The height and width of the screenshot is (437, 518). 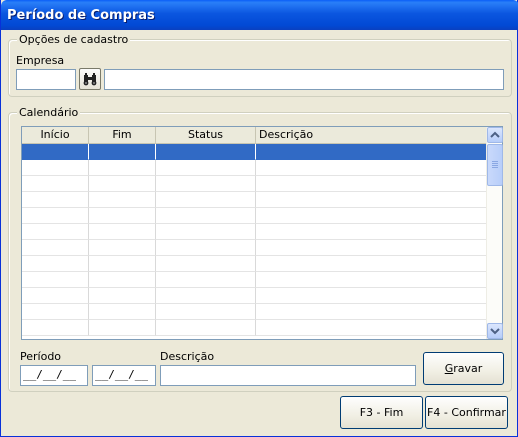 I want to click on empresa-code-input, so click(x=46, y=79).